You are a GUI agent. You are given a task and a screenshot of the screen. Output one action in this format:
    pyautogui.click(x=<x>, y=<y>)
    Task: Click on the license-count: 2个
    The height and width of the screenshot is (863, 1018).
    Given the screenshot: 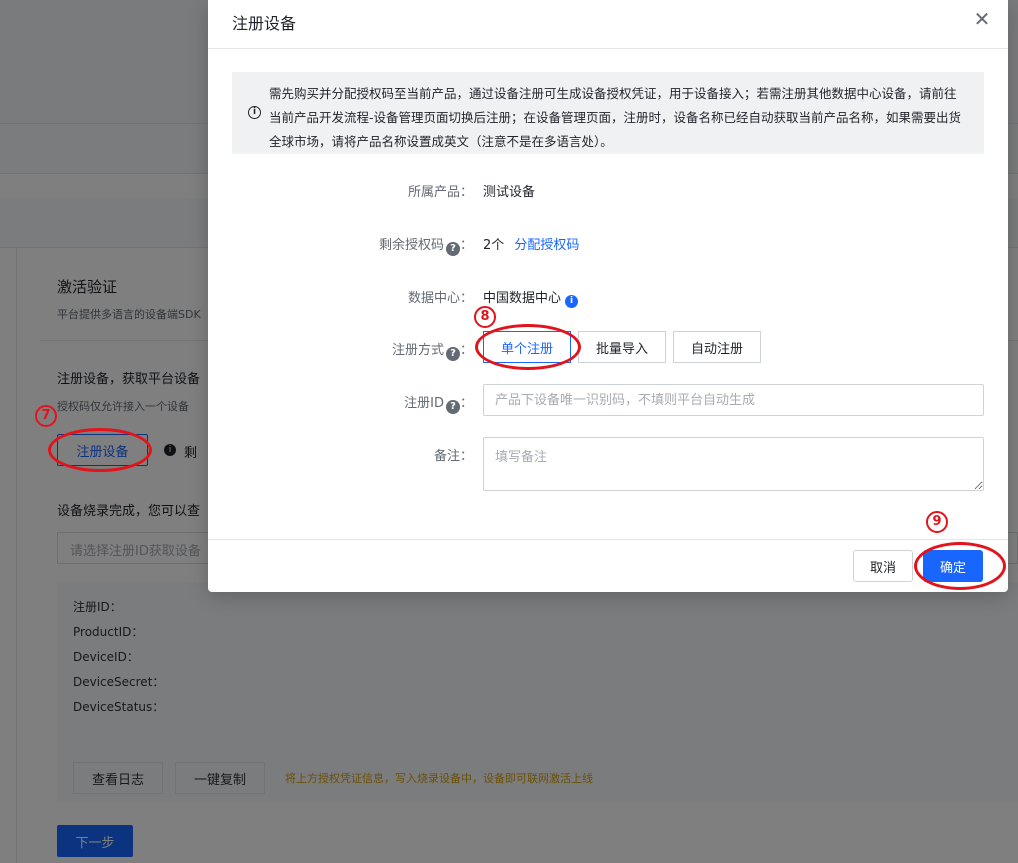 What is the action you would take?
    pyautogui.click(x=494, y=245)
    